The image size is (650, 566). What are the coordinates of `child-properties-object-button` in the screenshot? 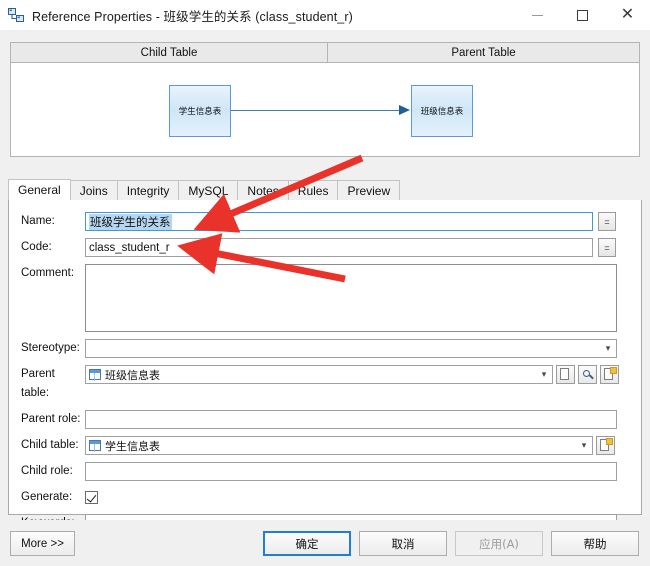 It's located at (605, 445).